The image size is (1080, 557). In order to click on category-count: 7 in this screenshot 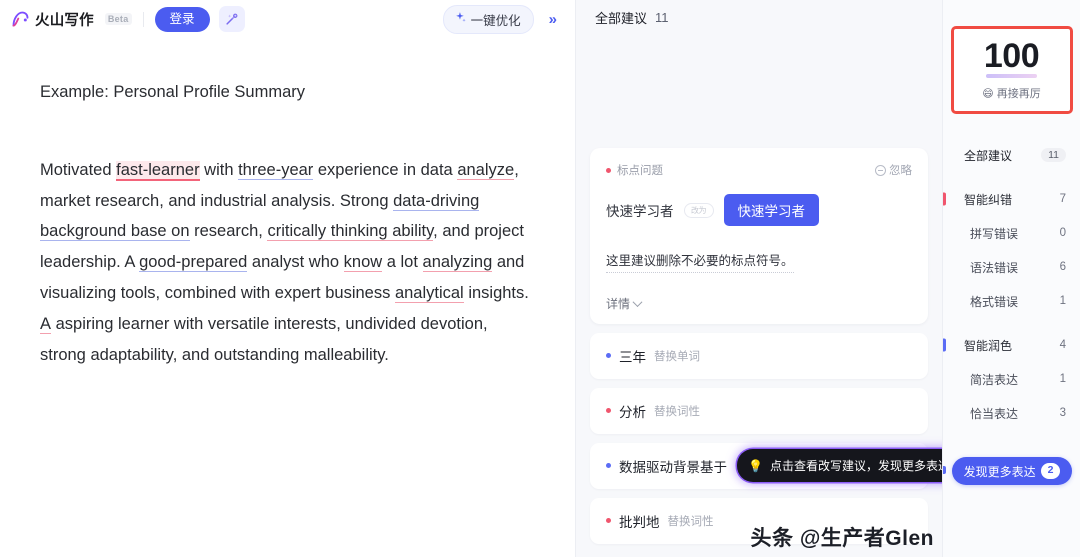, I will do `click(1062, 199)`.